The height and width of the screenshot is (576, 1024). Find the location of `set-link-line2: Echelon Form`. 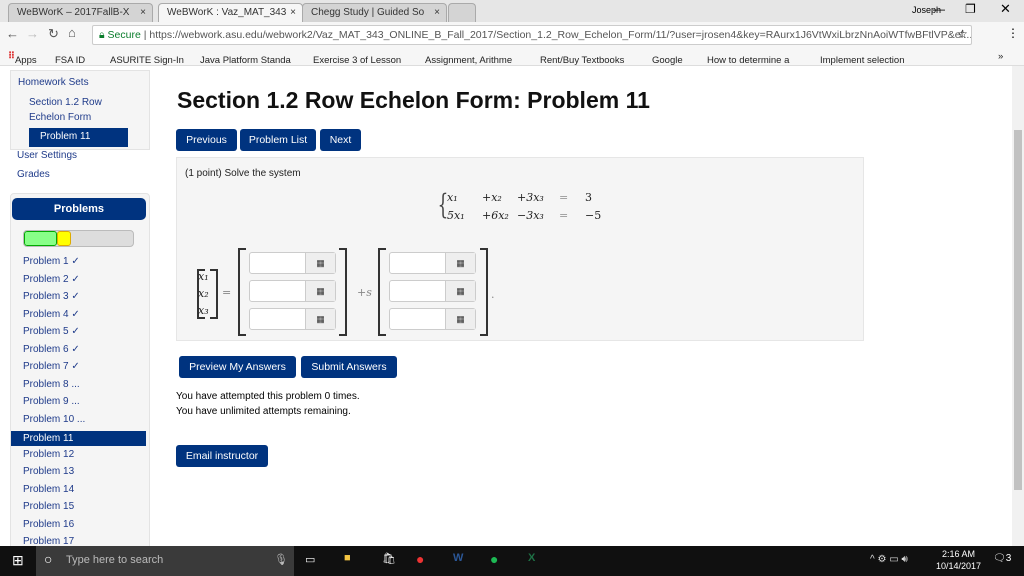

set-link-line2: Echelon Form is located at coordinates (60, 117).